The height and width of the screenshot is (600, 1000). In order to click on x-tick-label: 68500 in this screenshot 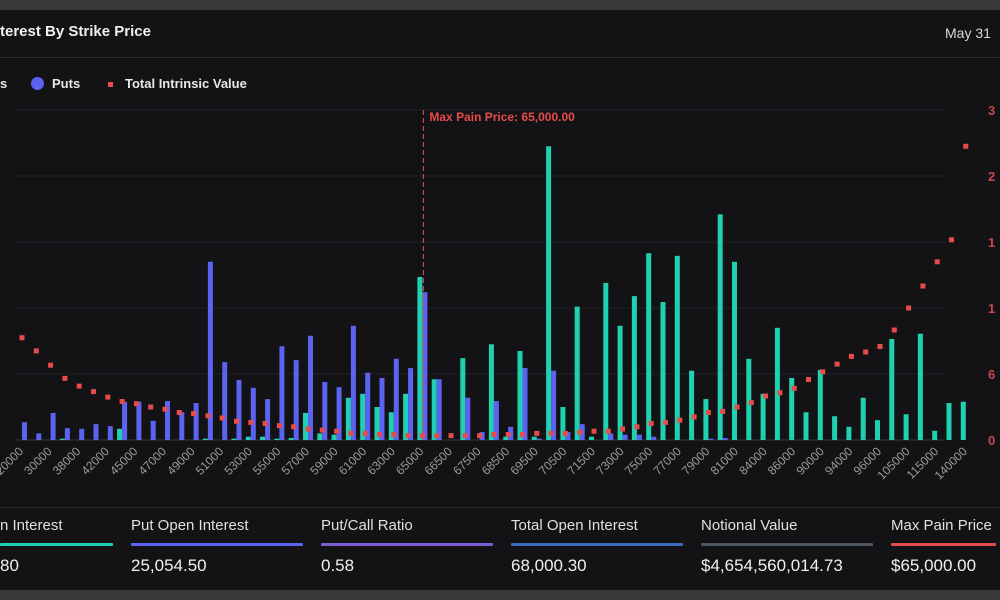, I will do `click(496, 461)`.